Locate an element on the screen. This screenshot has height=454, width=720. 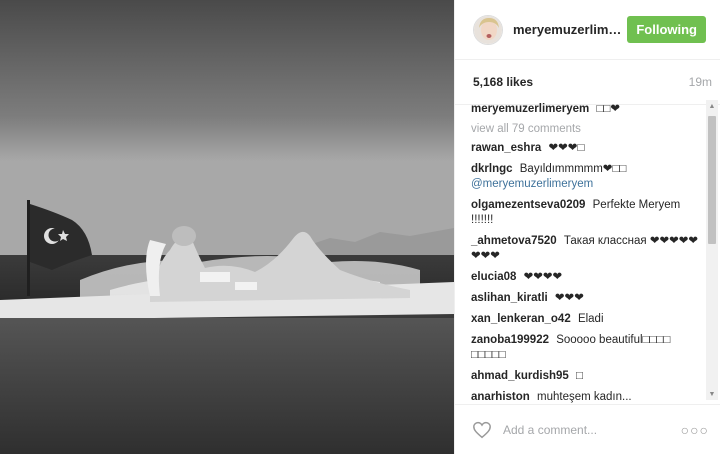
comment-author: olgamezentseva0209 is located at coordinates (528, 205).